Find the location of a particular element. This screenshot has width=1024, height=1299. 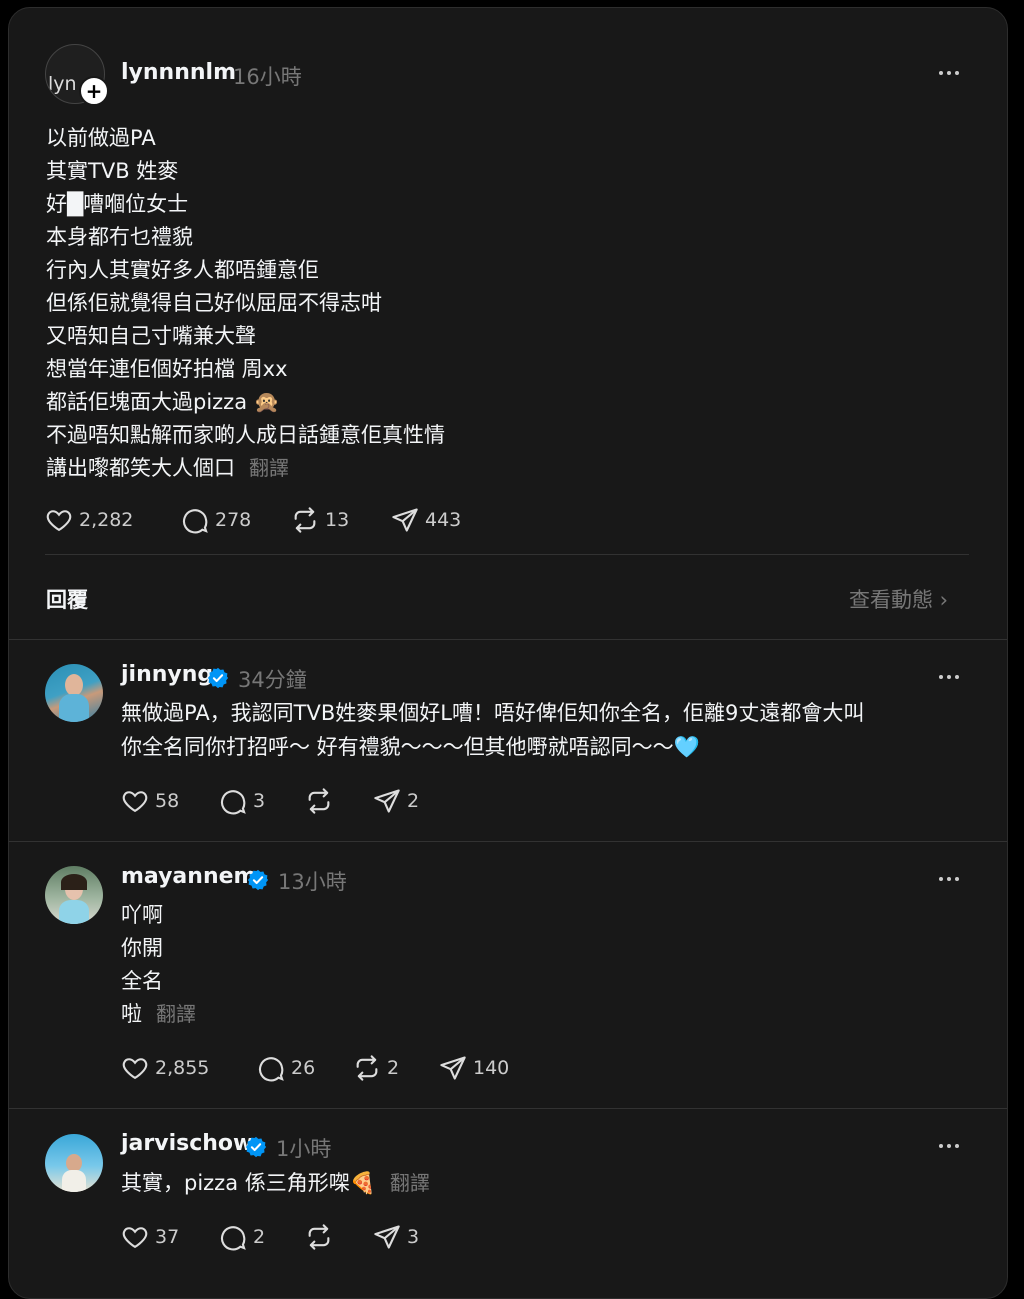

body-line: 啦翻譯 is located at coordinates (158, 1014).